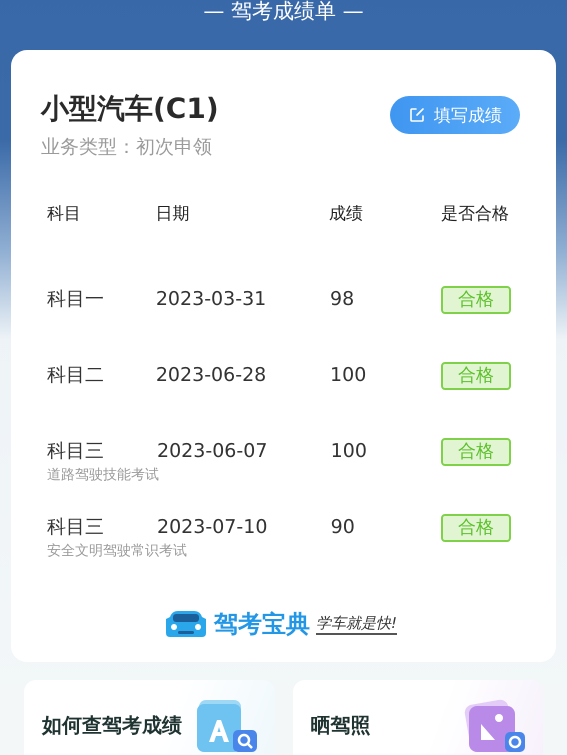 The width and height of the screenshot is (567, 755). Describe the element at coordinates (75, 299) in the screenshot. I see `subject-cell-text: 科目一` at that location.